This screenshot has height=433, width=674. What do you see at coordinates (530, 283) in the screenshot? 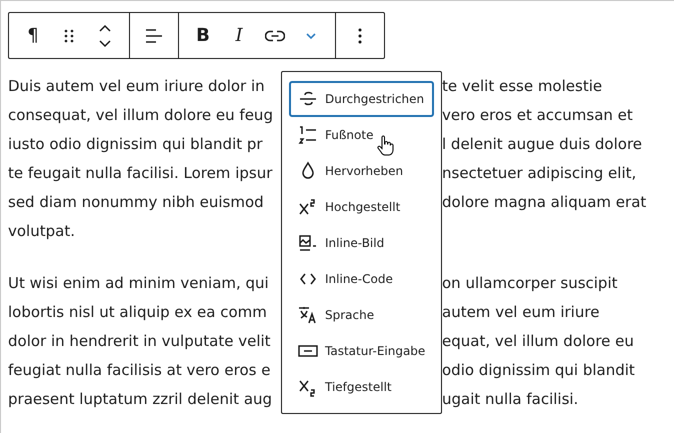
I see `body-text: on ullamcorper suscipit` at bounding box center [530, 283].